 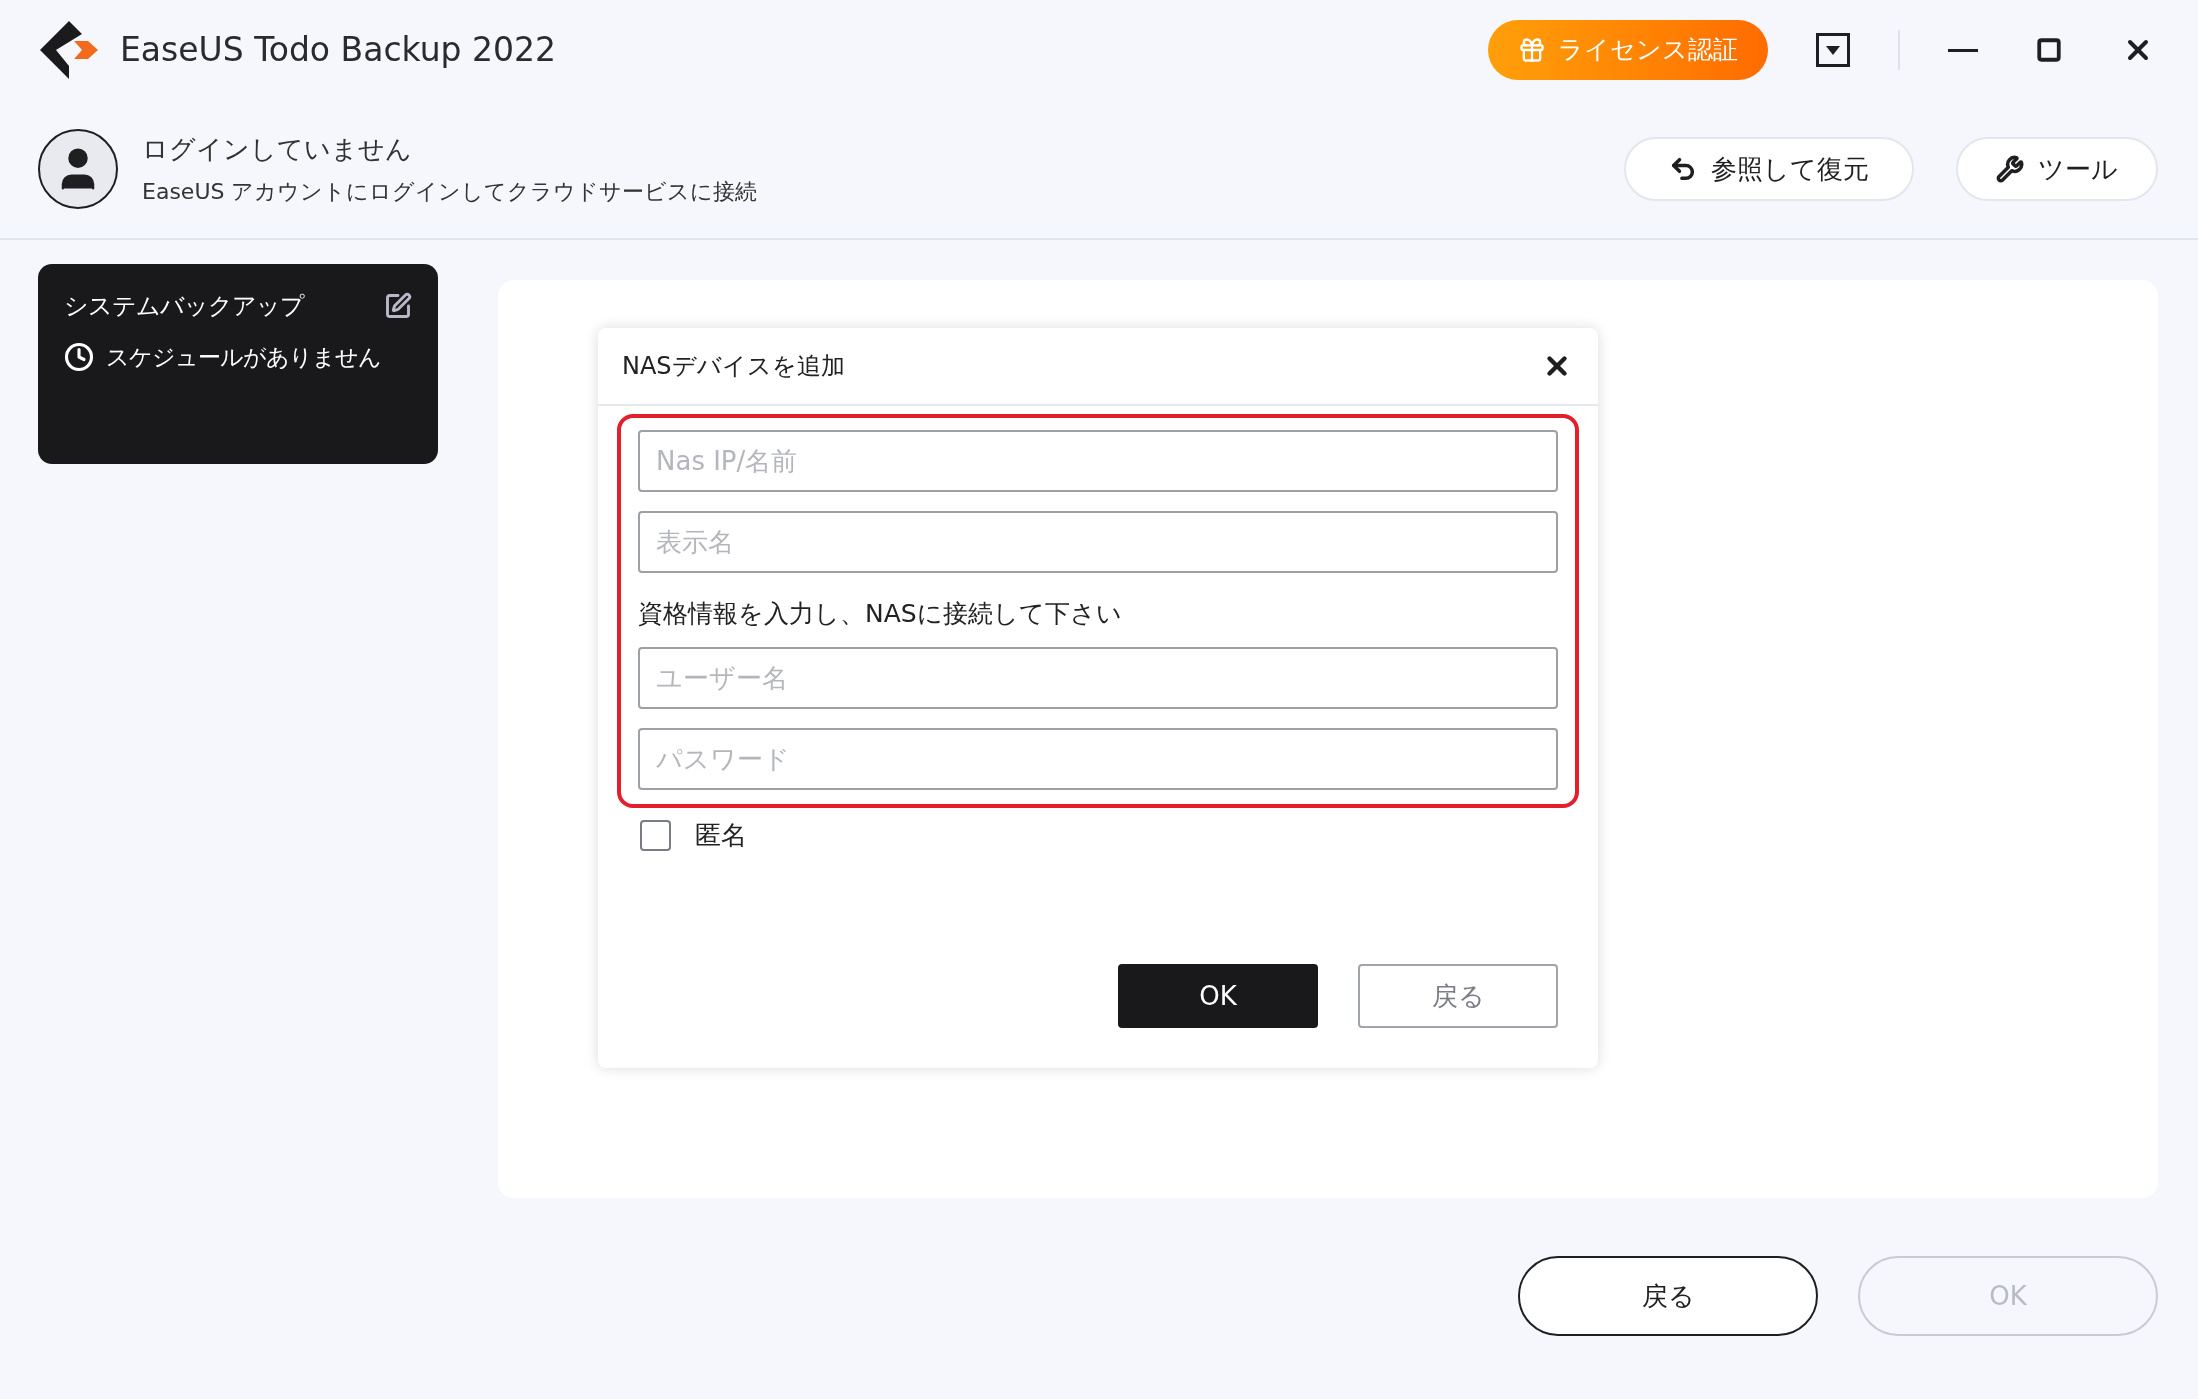 I want to click on anonymous-label: 匿名, so click(x=721, y=835).